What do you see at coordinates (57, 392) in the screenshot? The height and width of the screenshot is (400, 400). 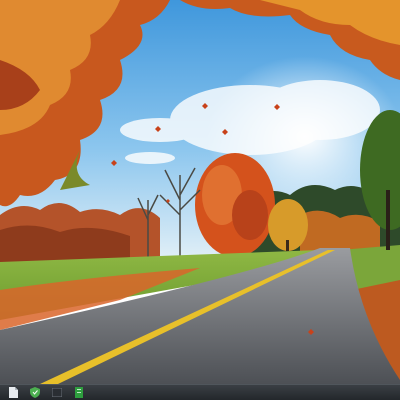 I see `window-icon` at bounding box center [57, 392].